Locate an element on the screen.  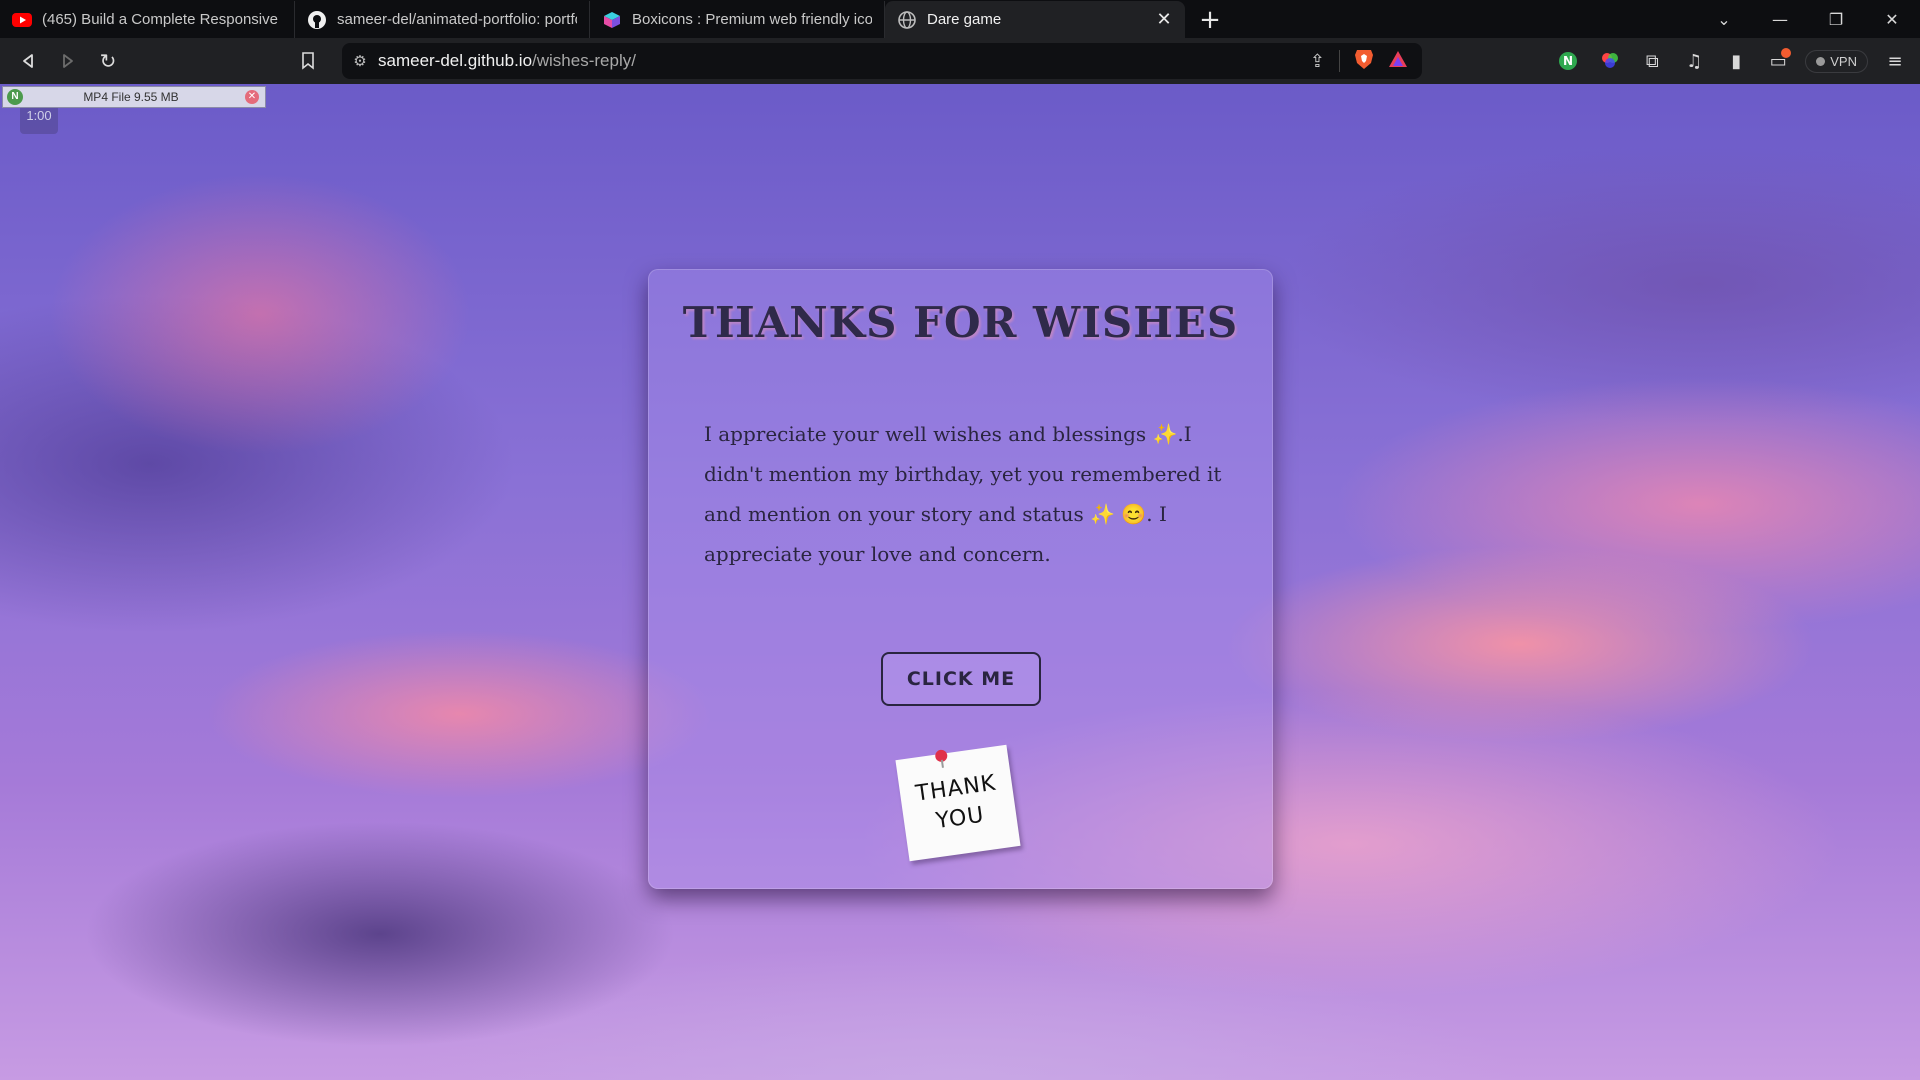
share-icon: ⇪ is located at coordinates (1317, 61).